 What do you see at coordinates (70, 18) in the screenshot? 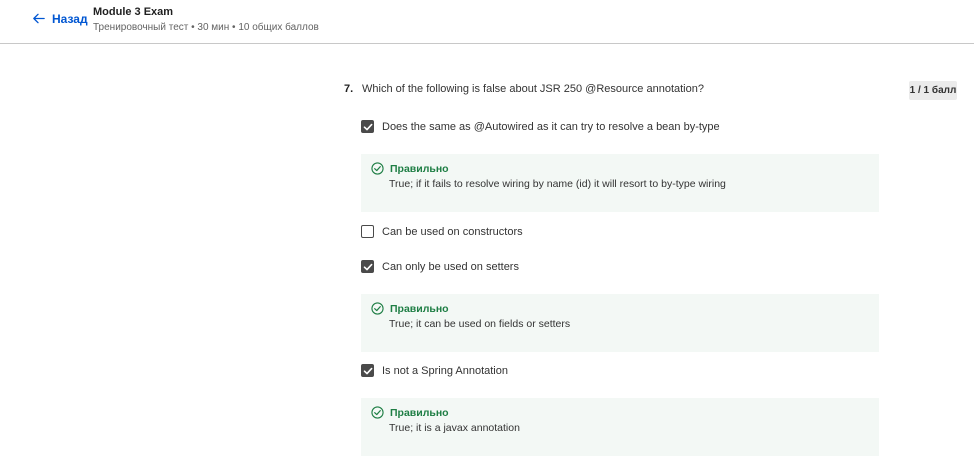
I see `back-label: Назад` at bounding box center [70, 18].